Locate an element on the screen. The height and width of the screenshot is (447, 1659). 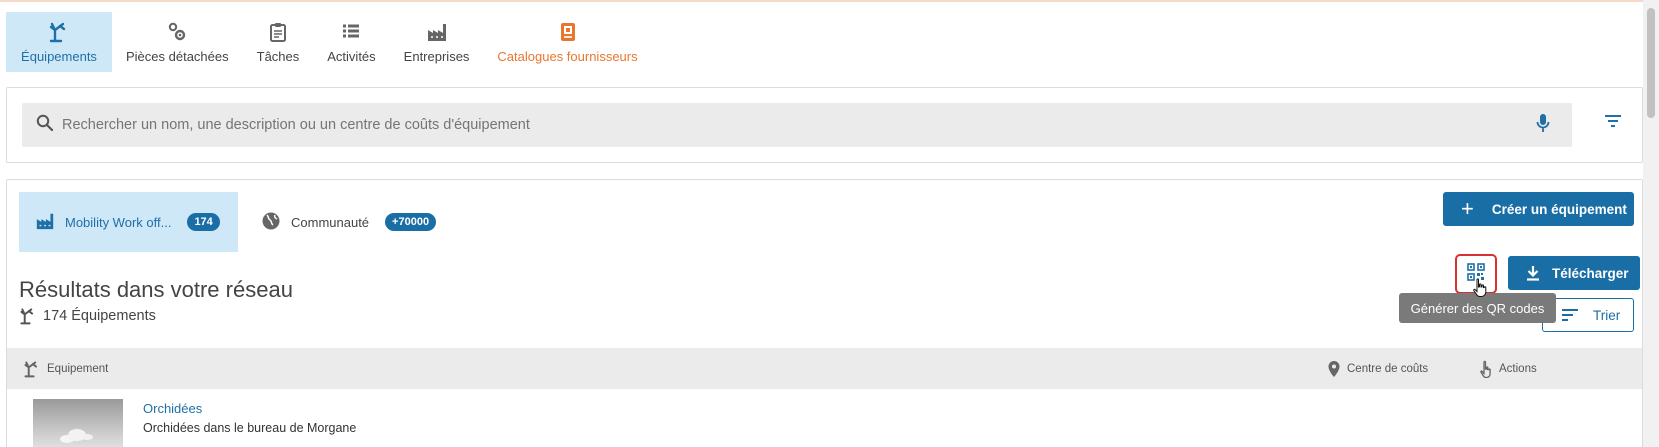
nav-item-equipements: Équipements is located at coordinates (59, 42).